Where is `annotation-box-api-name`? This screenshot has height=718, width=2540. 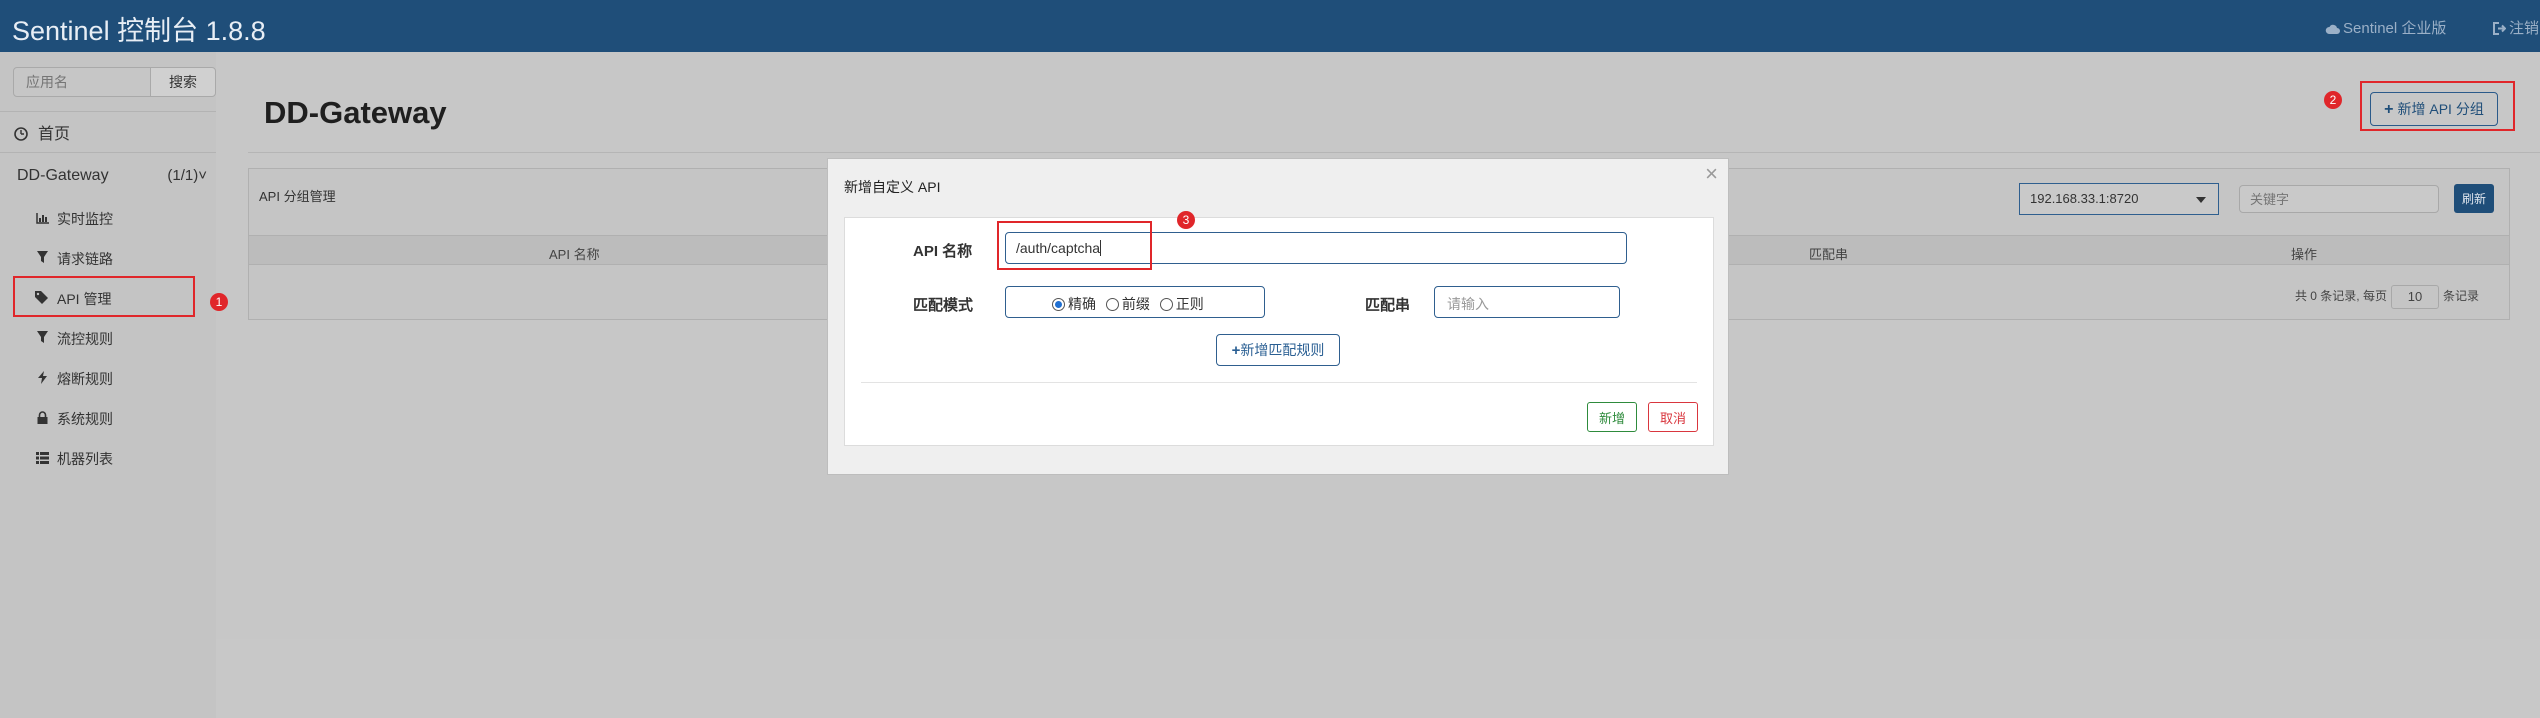 annotation-box-api-name is located at coordinates (1074, 245).